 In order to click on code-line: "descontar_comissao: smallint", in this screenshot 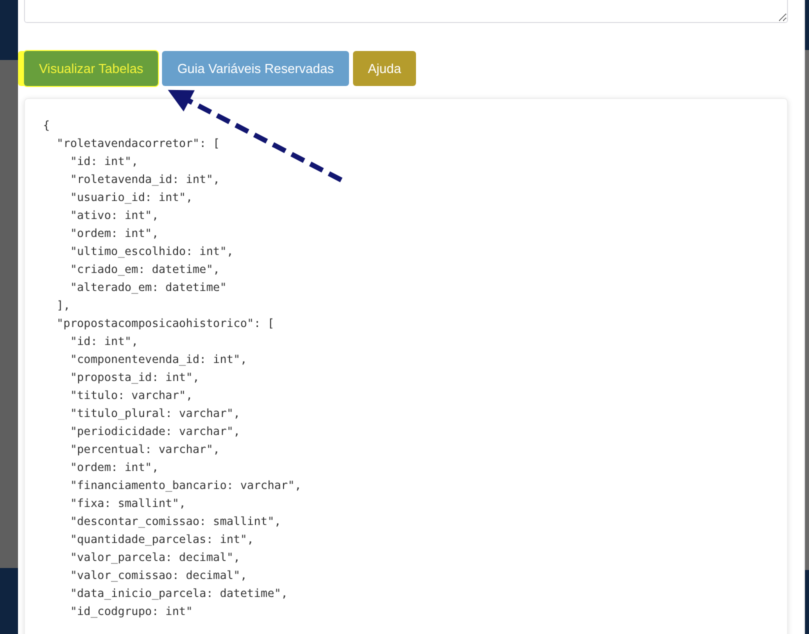, I will do `click(175, 522)`.